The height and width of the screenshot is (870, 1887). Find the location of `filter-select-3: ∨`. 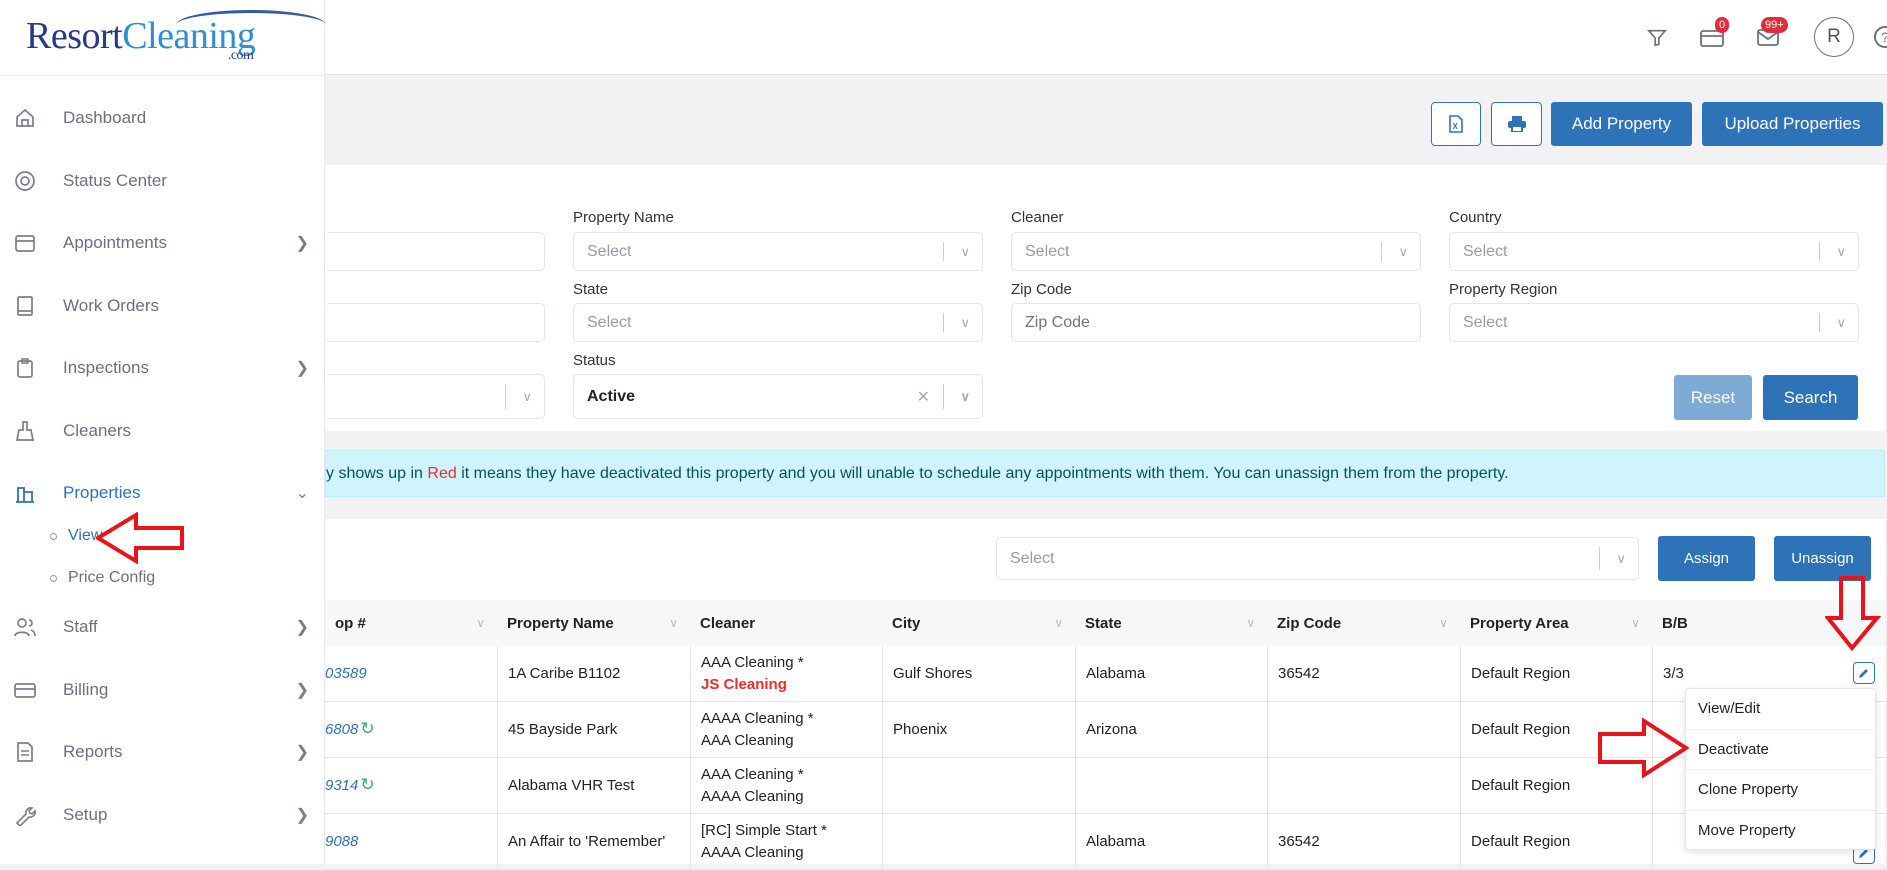

filter-select-3: ∨ is located at coordinates (435, 396).